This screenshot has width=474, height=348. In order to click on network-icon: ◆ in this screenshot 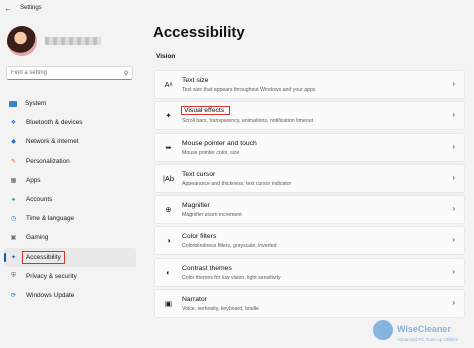, I will do `click(13, 142)`.